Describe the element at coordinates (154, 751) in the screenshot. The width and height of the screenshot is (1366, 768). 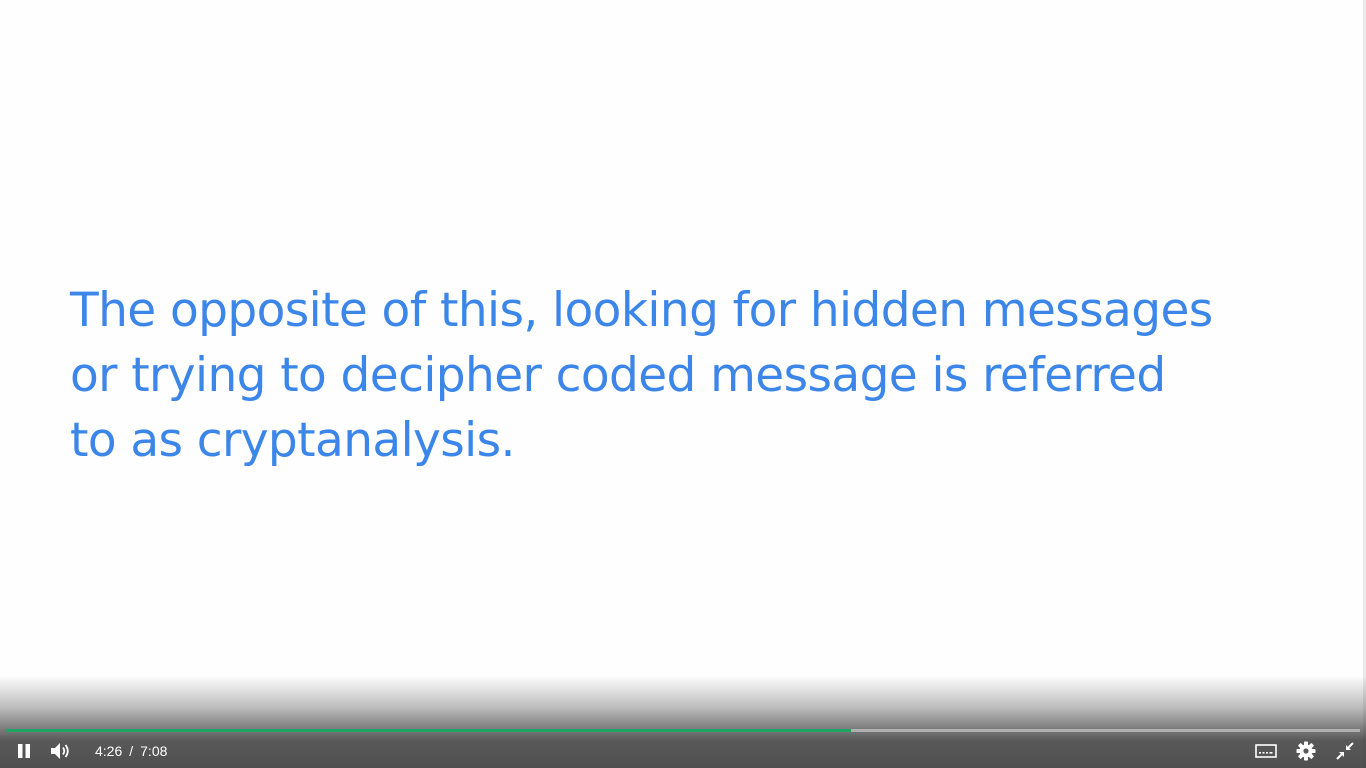
I see `duration: 7:08` at that location.